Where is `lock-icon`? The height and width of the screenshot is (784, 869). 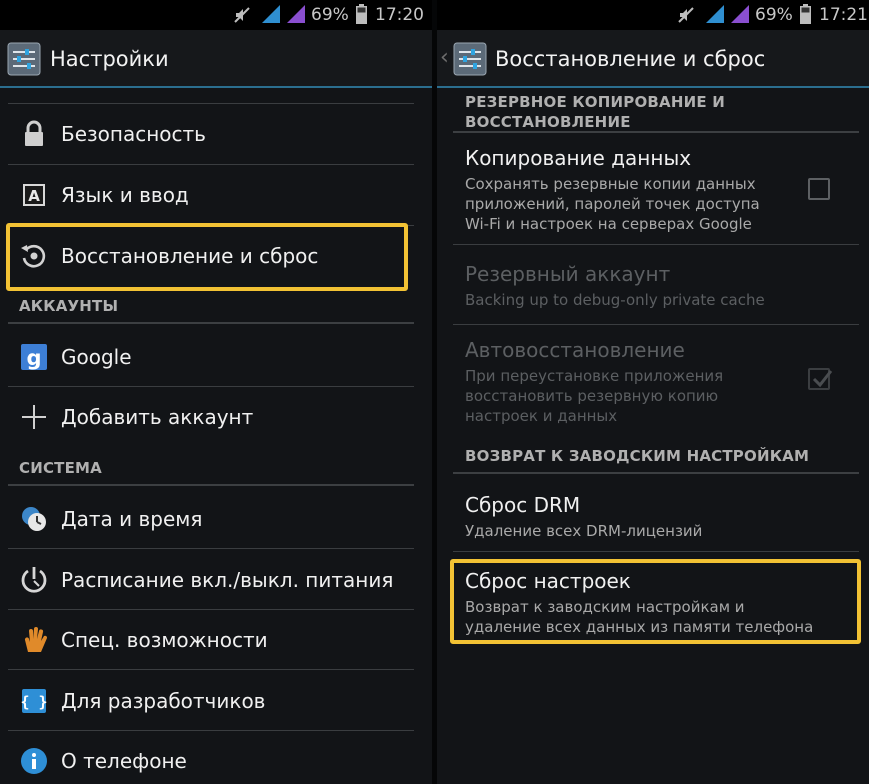
lock-icon is located at coordinates (34, 133).